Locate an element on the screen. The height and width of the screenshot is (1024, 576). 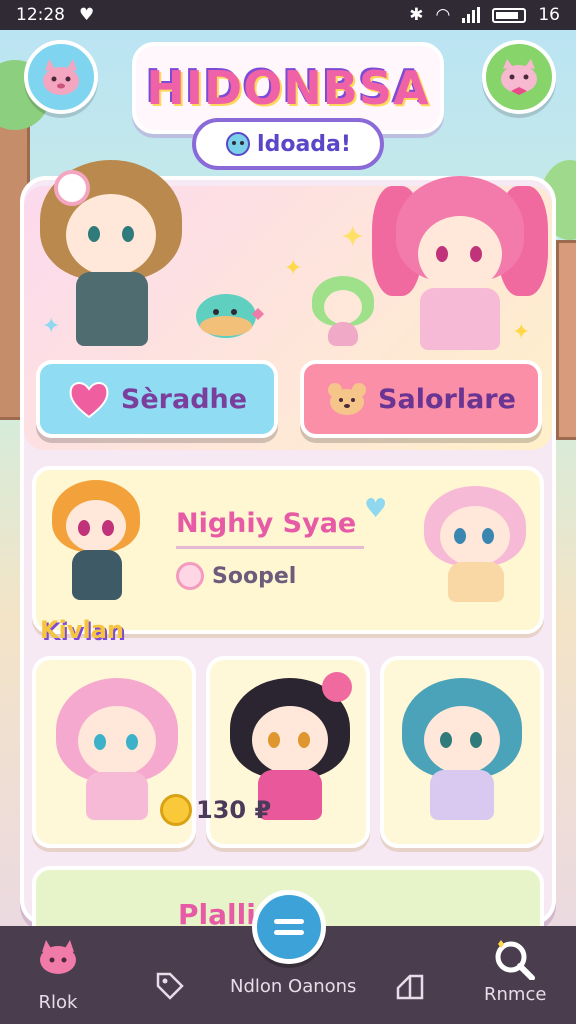
nav-item-tags is located at coordinates (170, 986).